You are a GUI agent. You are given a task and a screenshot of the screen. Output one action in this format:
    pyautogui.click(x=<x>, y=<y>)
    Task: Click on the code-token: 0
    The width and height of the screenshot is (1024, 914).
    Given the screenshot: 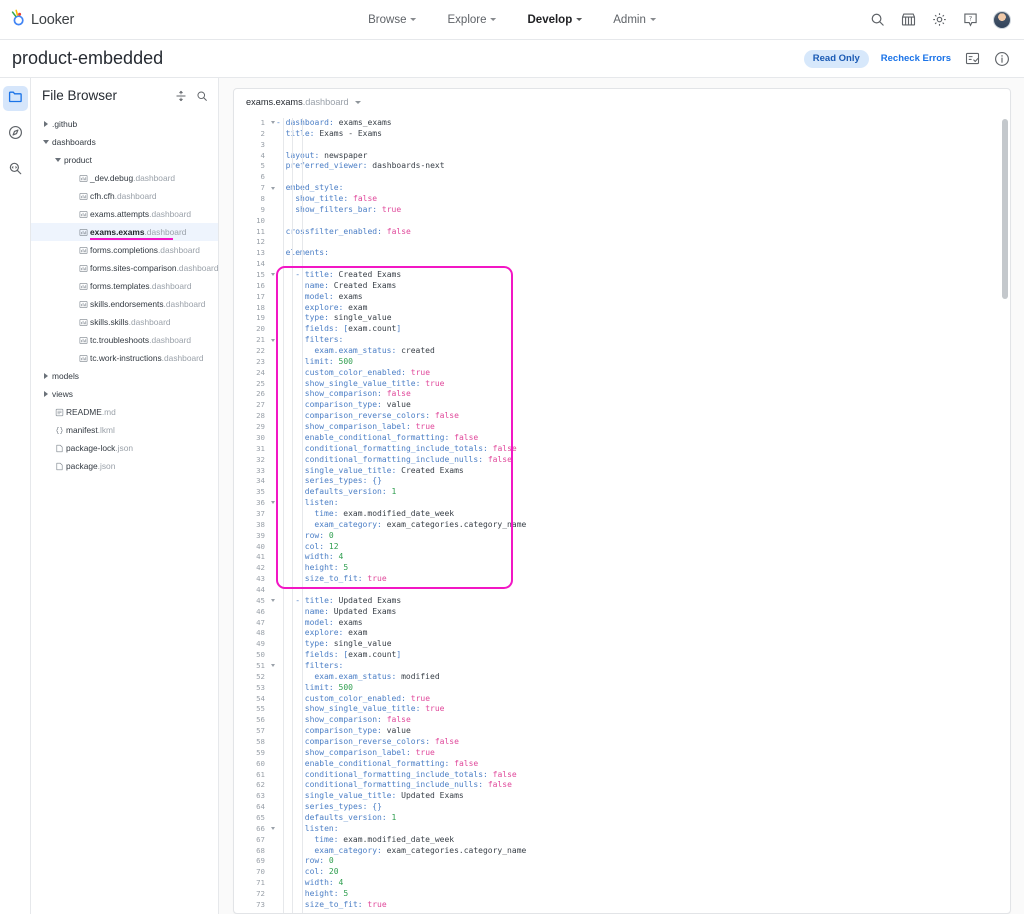 What is the action you would take?
    pyautogui.click(x=331, y=535)
    